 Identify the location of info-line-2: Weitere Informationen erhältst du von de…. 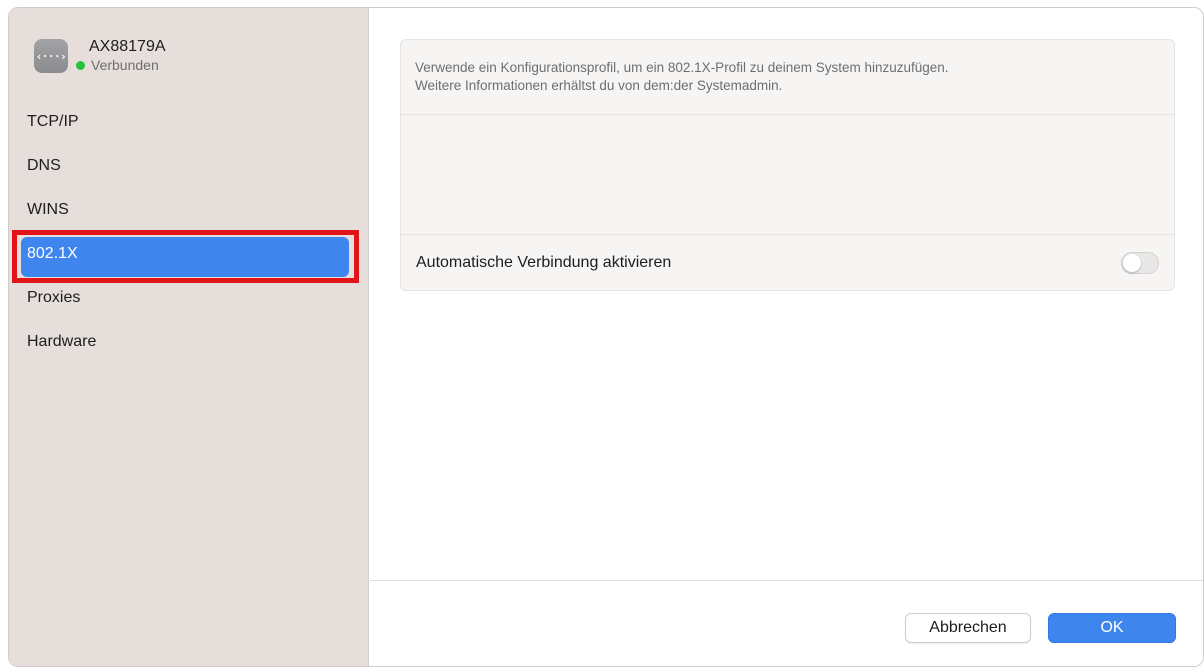
(599, 85).